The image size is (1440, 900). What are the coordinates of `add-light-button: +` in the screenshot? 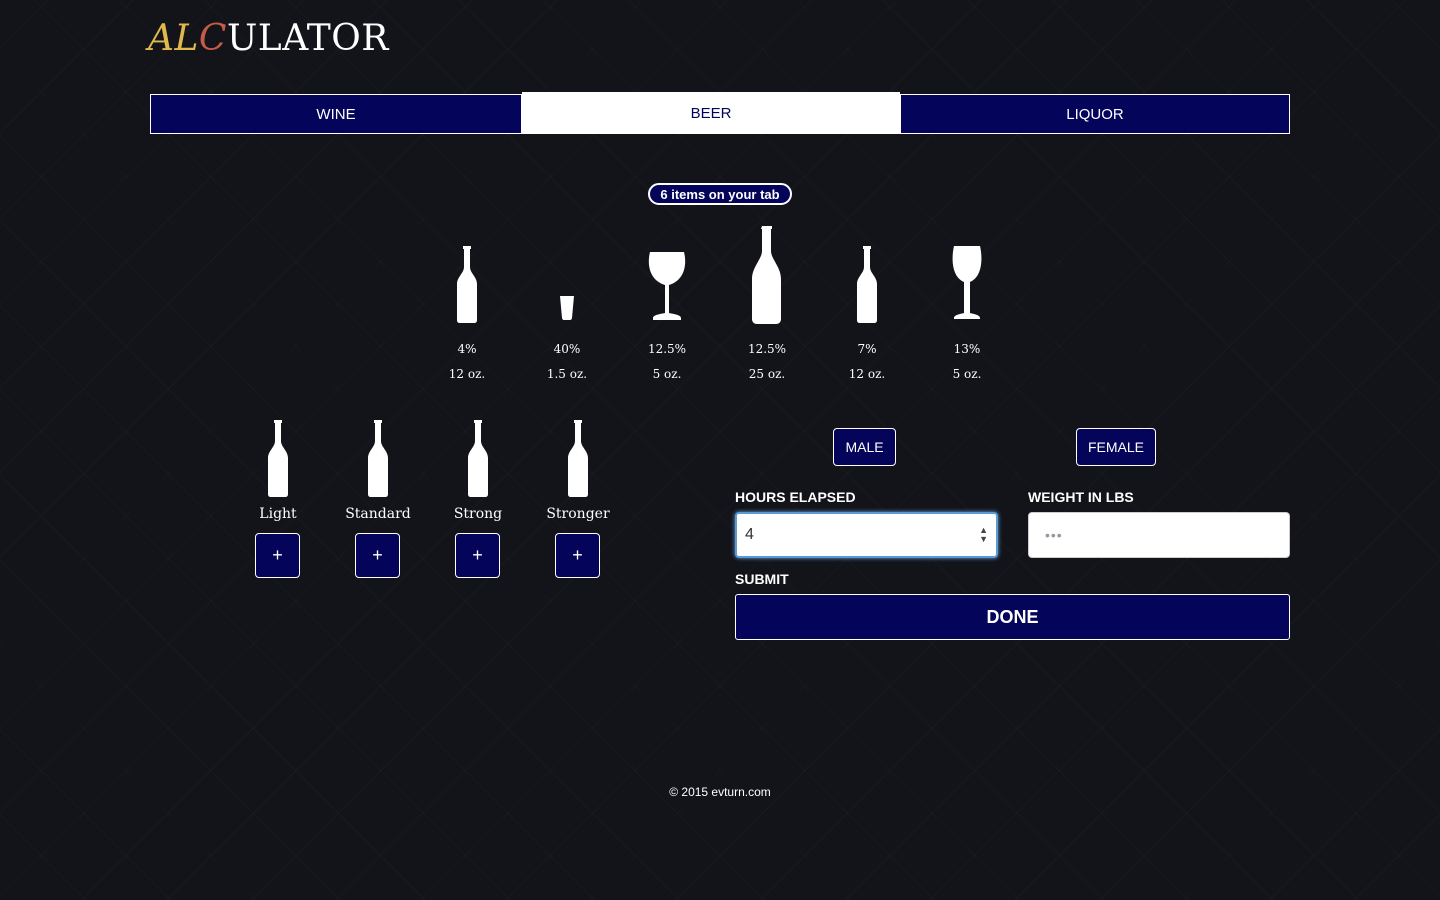 It's located at (277, 555).